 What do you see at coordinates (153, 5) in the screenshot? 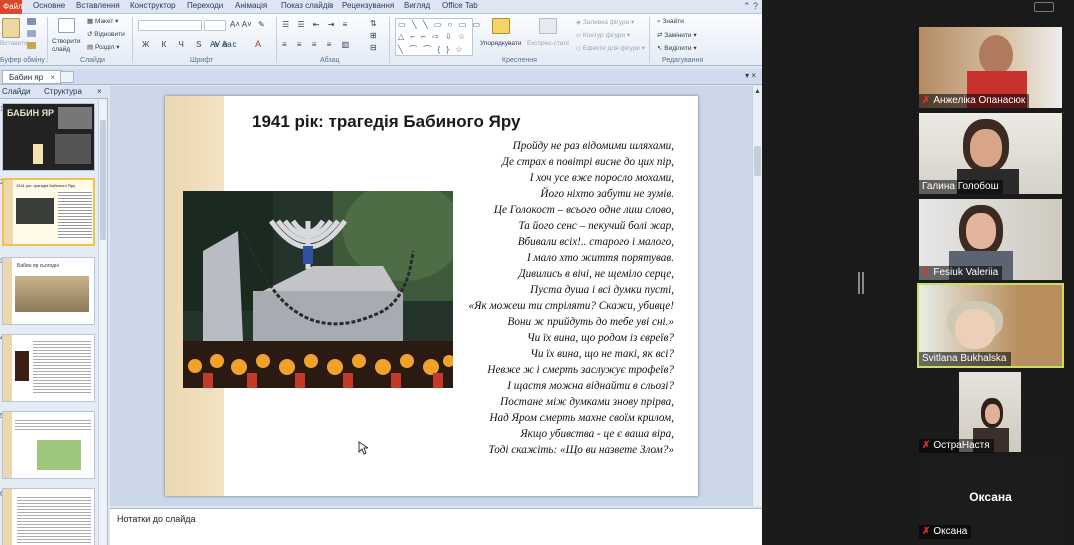
I see `tab-design: Конструктор` at bounding box center [153, 5].